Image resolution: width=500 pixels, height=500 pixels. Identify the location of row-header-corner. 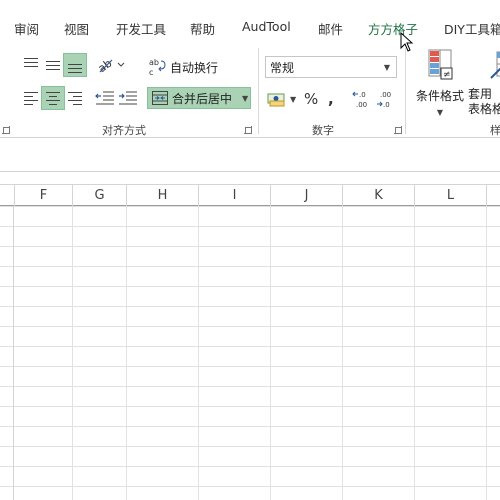
(7, 195).